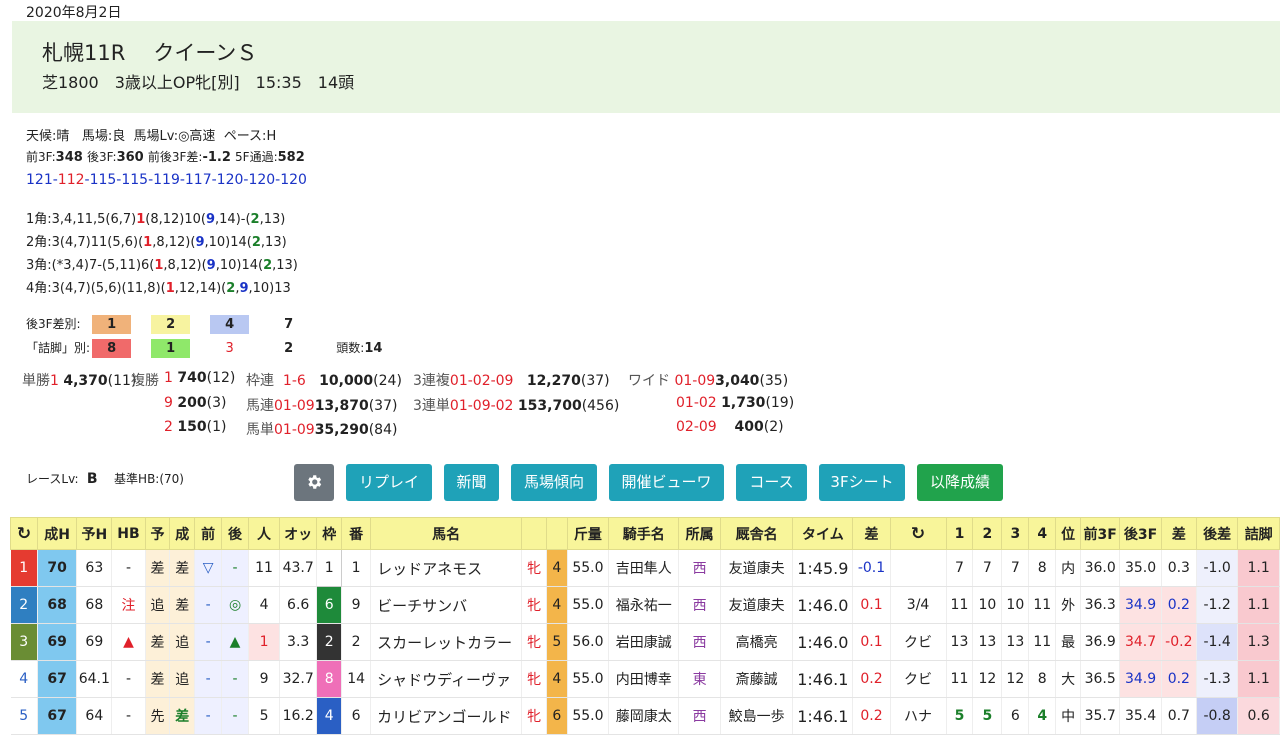 The image size is (1280, 740). What do you see at coordinates (195, 180) in the screenshot?
I see `lap-segment: -115-115-119-117-120-120-120` at bounding box center [195, 180].